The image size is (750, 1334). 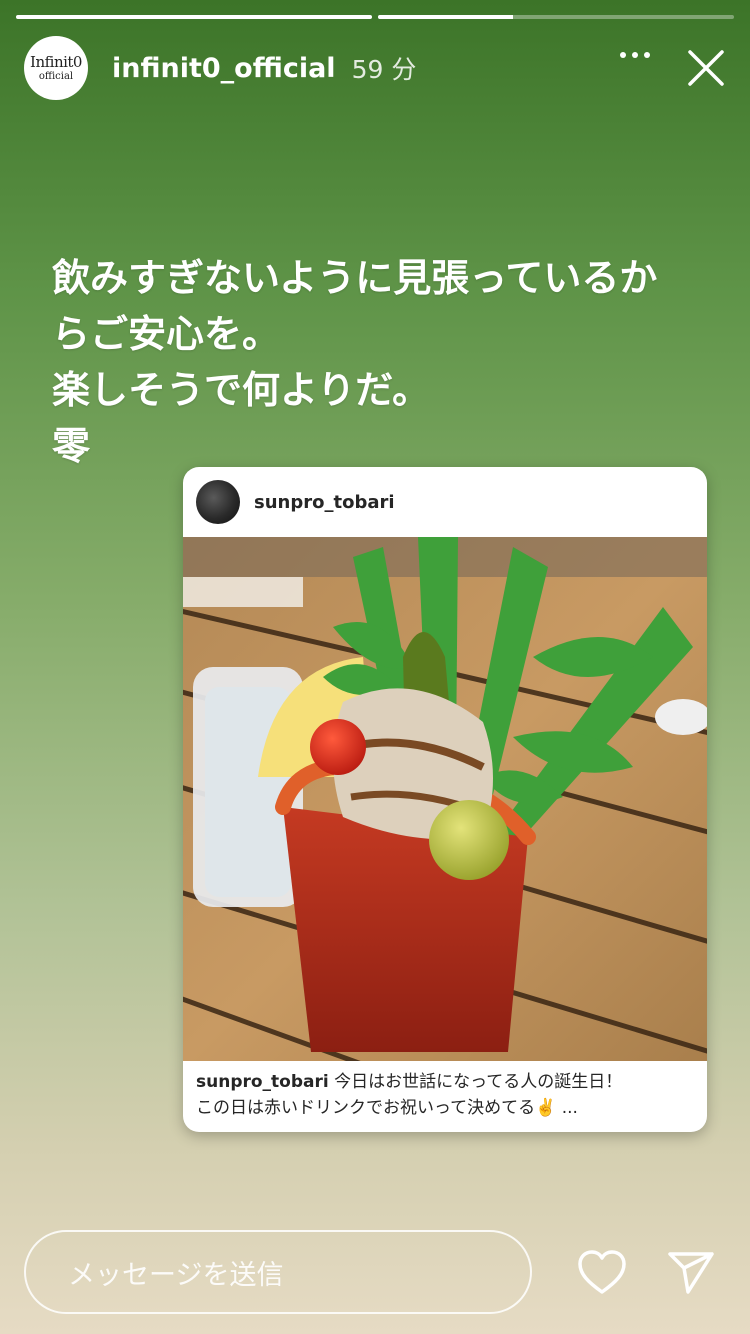 I want to click on avatar-text-2: official, so click(x=56, y=76).